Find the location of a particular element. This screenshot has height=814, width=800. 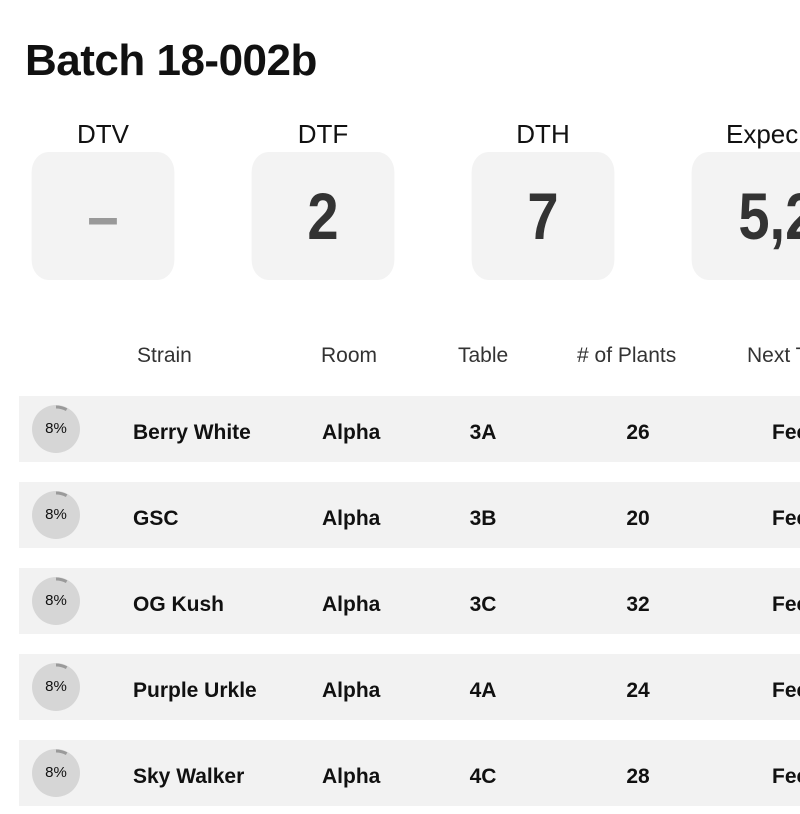

table-row: 8% Purple Urkle Alpha 4A 24 Fee is located at coordinates (409, 687).